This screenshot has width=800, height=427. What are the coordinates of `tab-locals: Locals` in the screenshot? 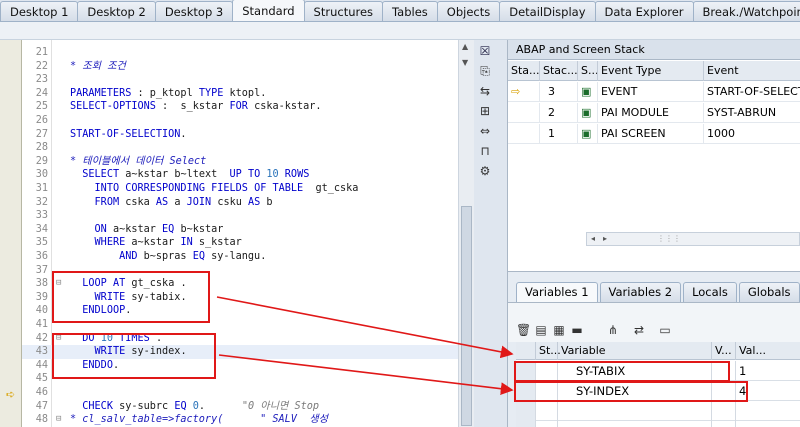 It's located at (710, 292).